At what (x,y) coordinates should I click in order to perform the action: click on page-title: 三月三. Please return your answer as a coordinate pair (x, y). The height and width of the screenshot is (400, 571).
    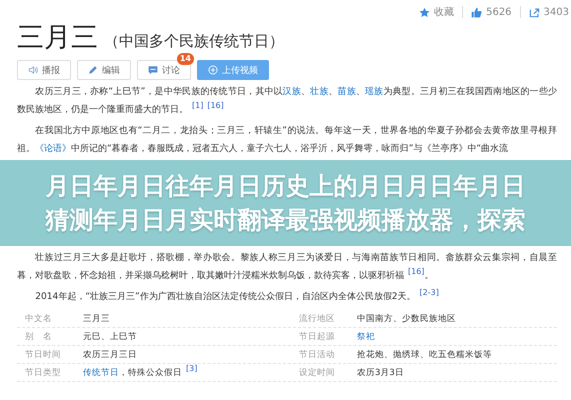
    Looking at the image, I should click on (57, 38).